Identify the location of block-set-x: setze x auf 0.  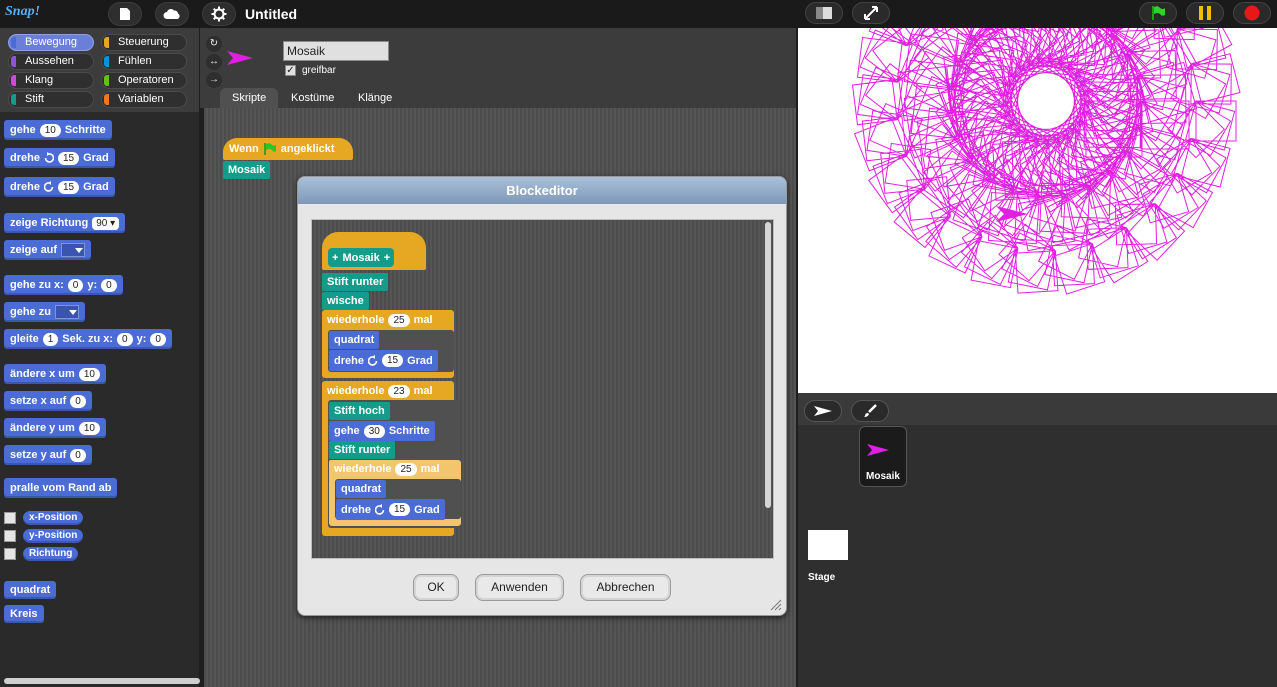
(48, 401).